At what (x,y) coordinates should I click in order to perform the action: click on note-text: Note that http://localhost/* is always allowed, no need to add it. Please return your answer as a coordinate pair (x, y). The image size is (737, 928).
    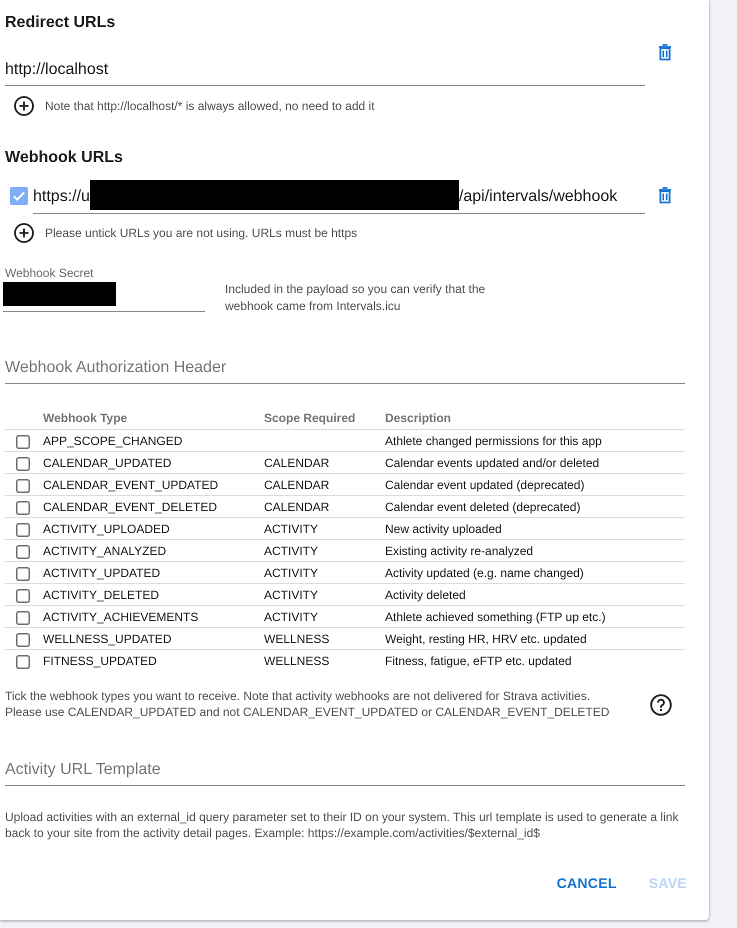
    Looking at the image, I should click on (210, 106).